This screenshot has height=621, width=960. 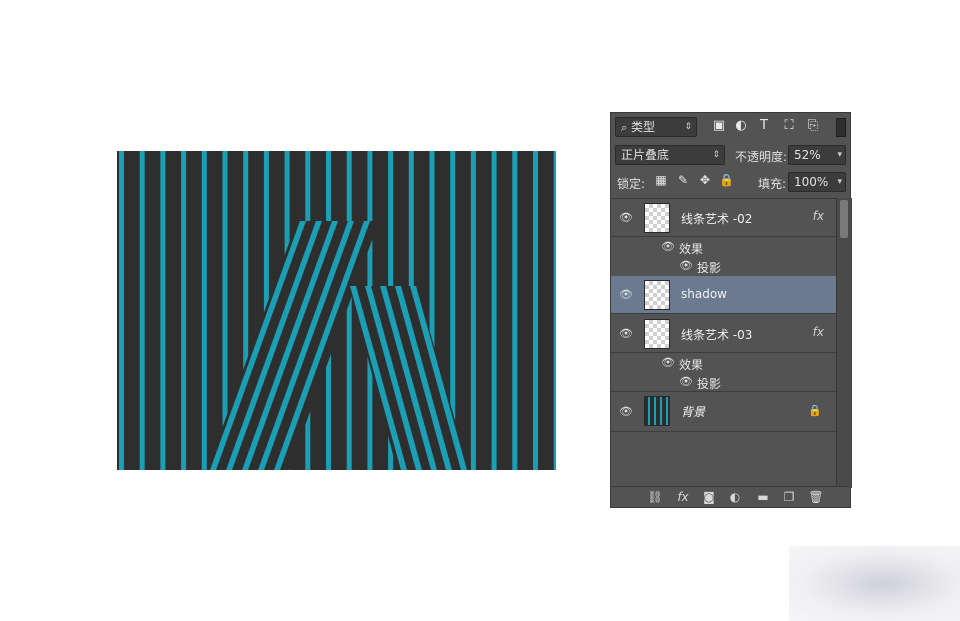 I want to click on layer-name: 线条艺术 -03, so click(x=716, y=334).